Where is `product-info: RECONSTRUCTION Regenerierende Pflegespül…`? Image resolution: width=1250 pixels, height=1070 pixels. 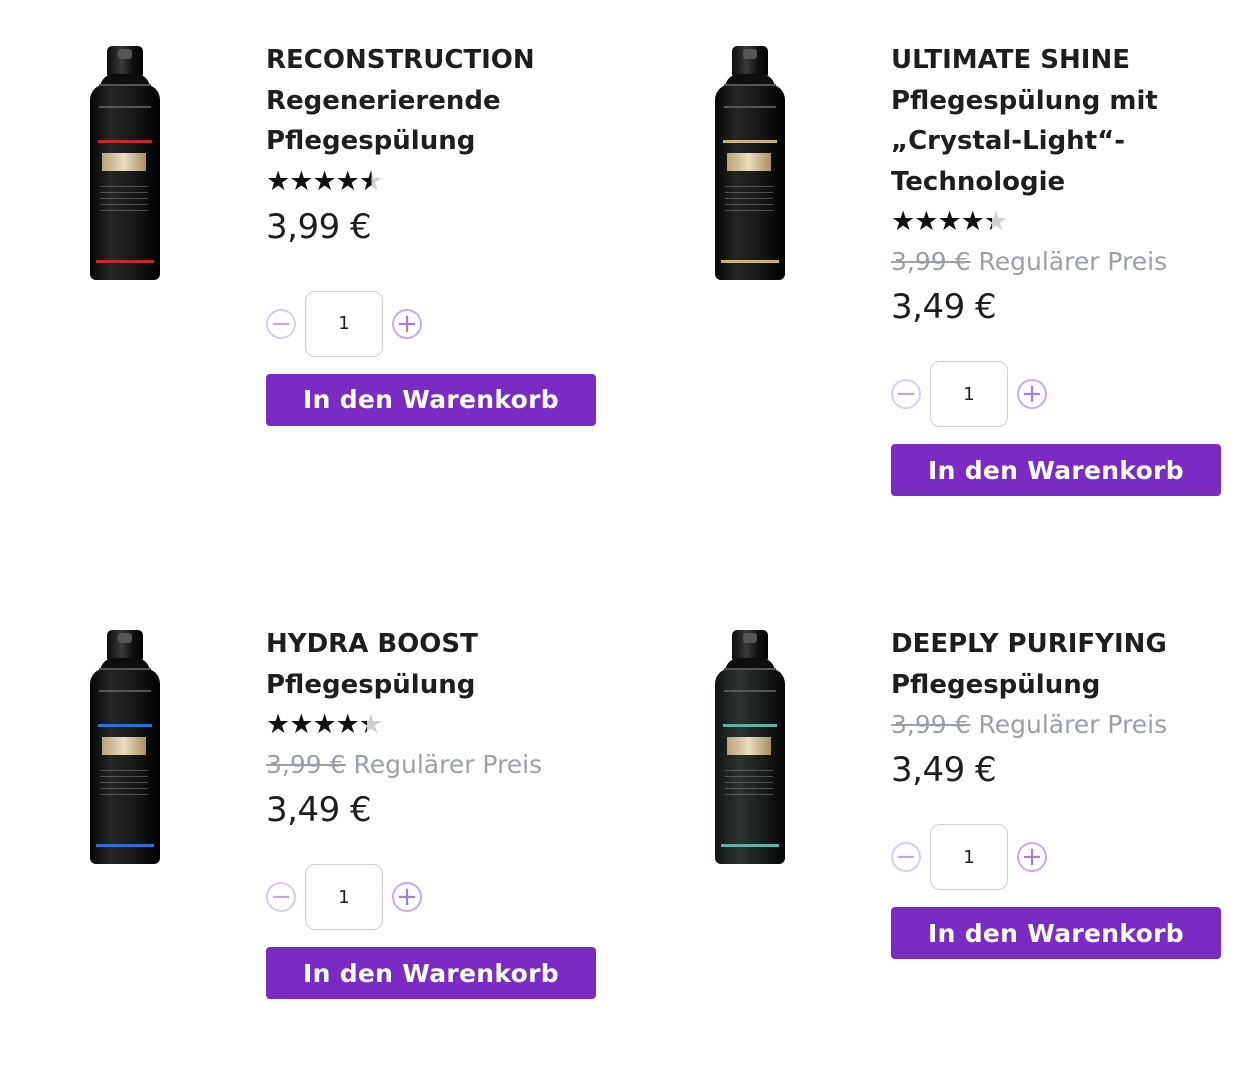
product-info: RECONSTRUCTION Regenerierende Pflegespül… is located at coordinates (436, 233).